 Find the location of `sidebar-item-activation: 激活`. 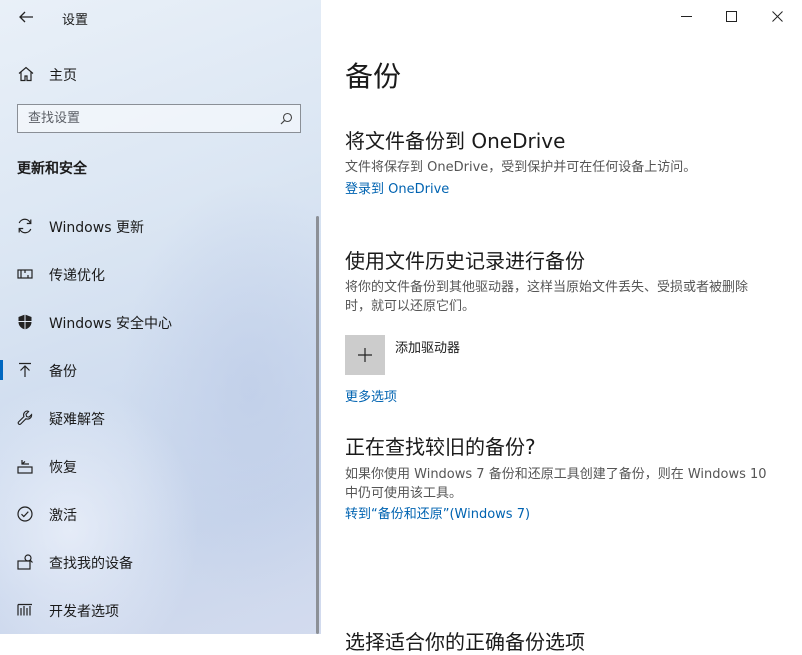

sidebar-item-activation: 激活 is located at coordinates (160, 514).